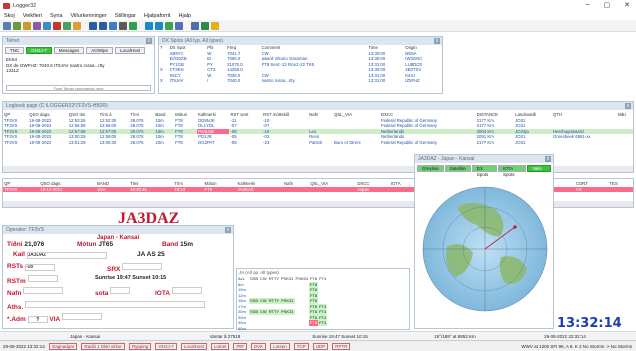  I want to click on azimuthal-map, so click(485, 252).